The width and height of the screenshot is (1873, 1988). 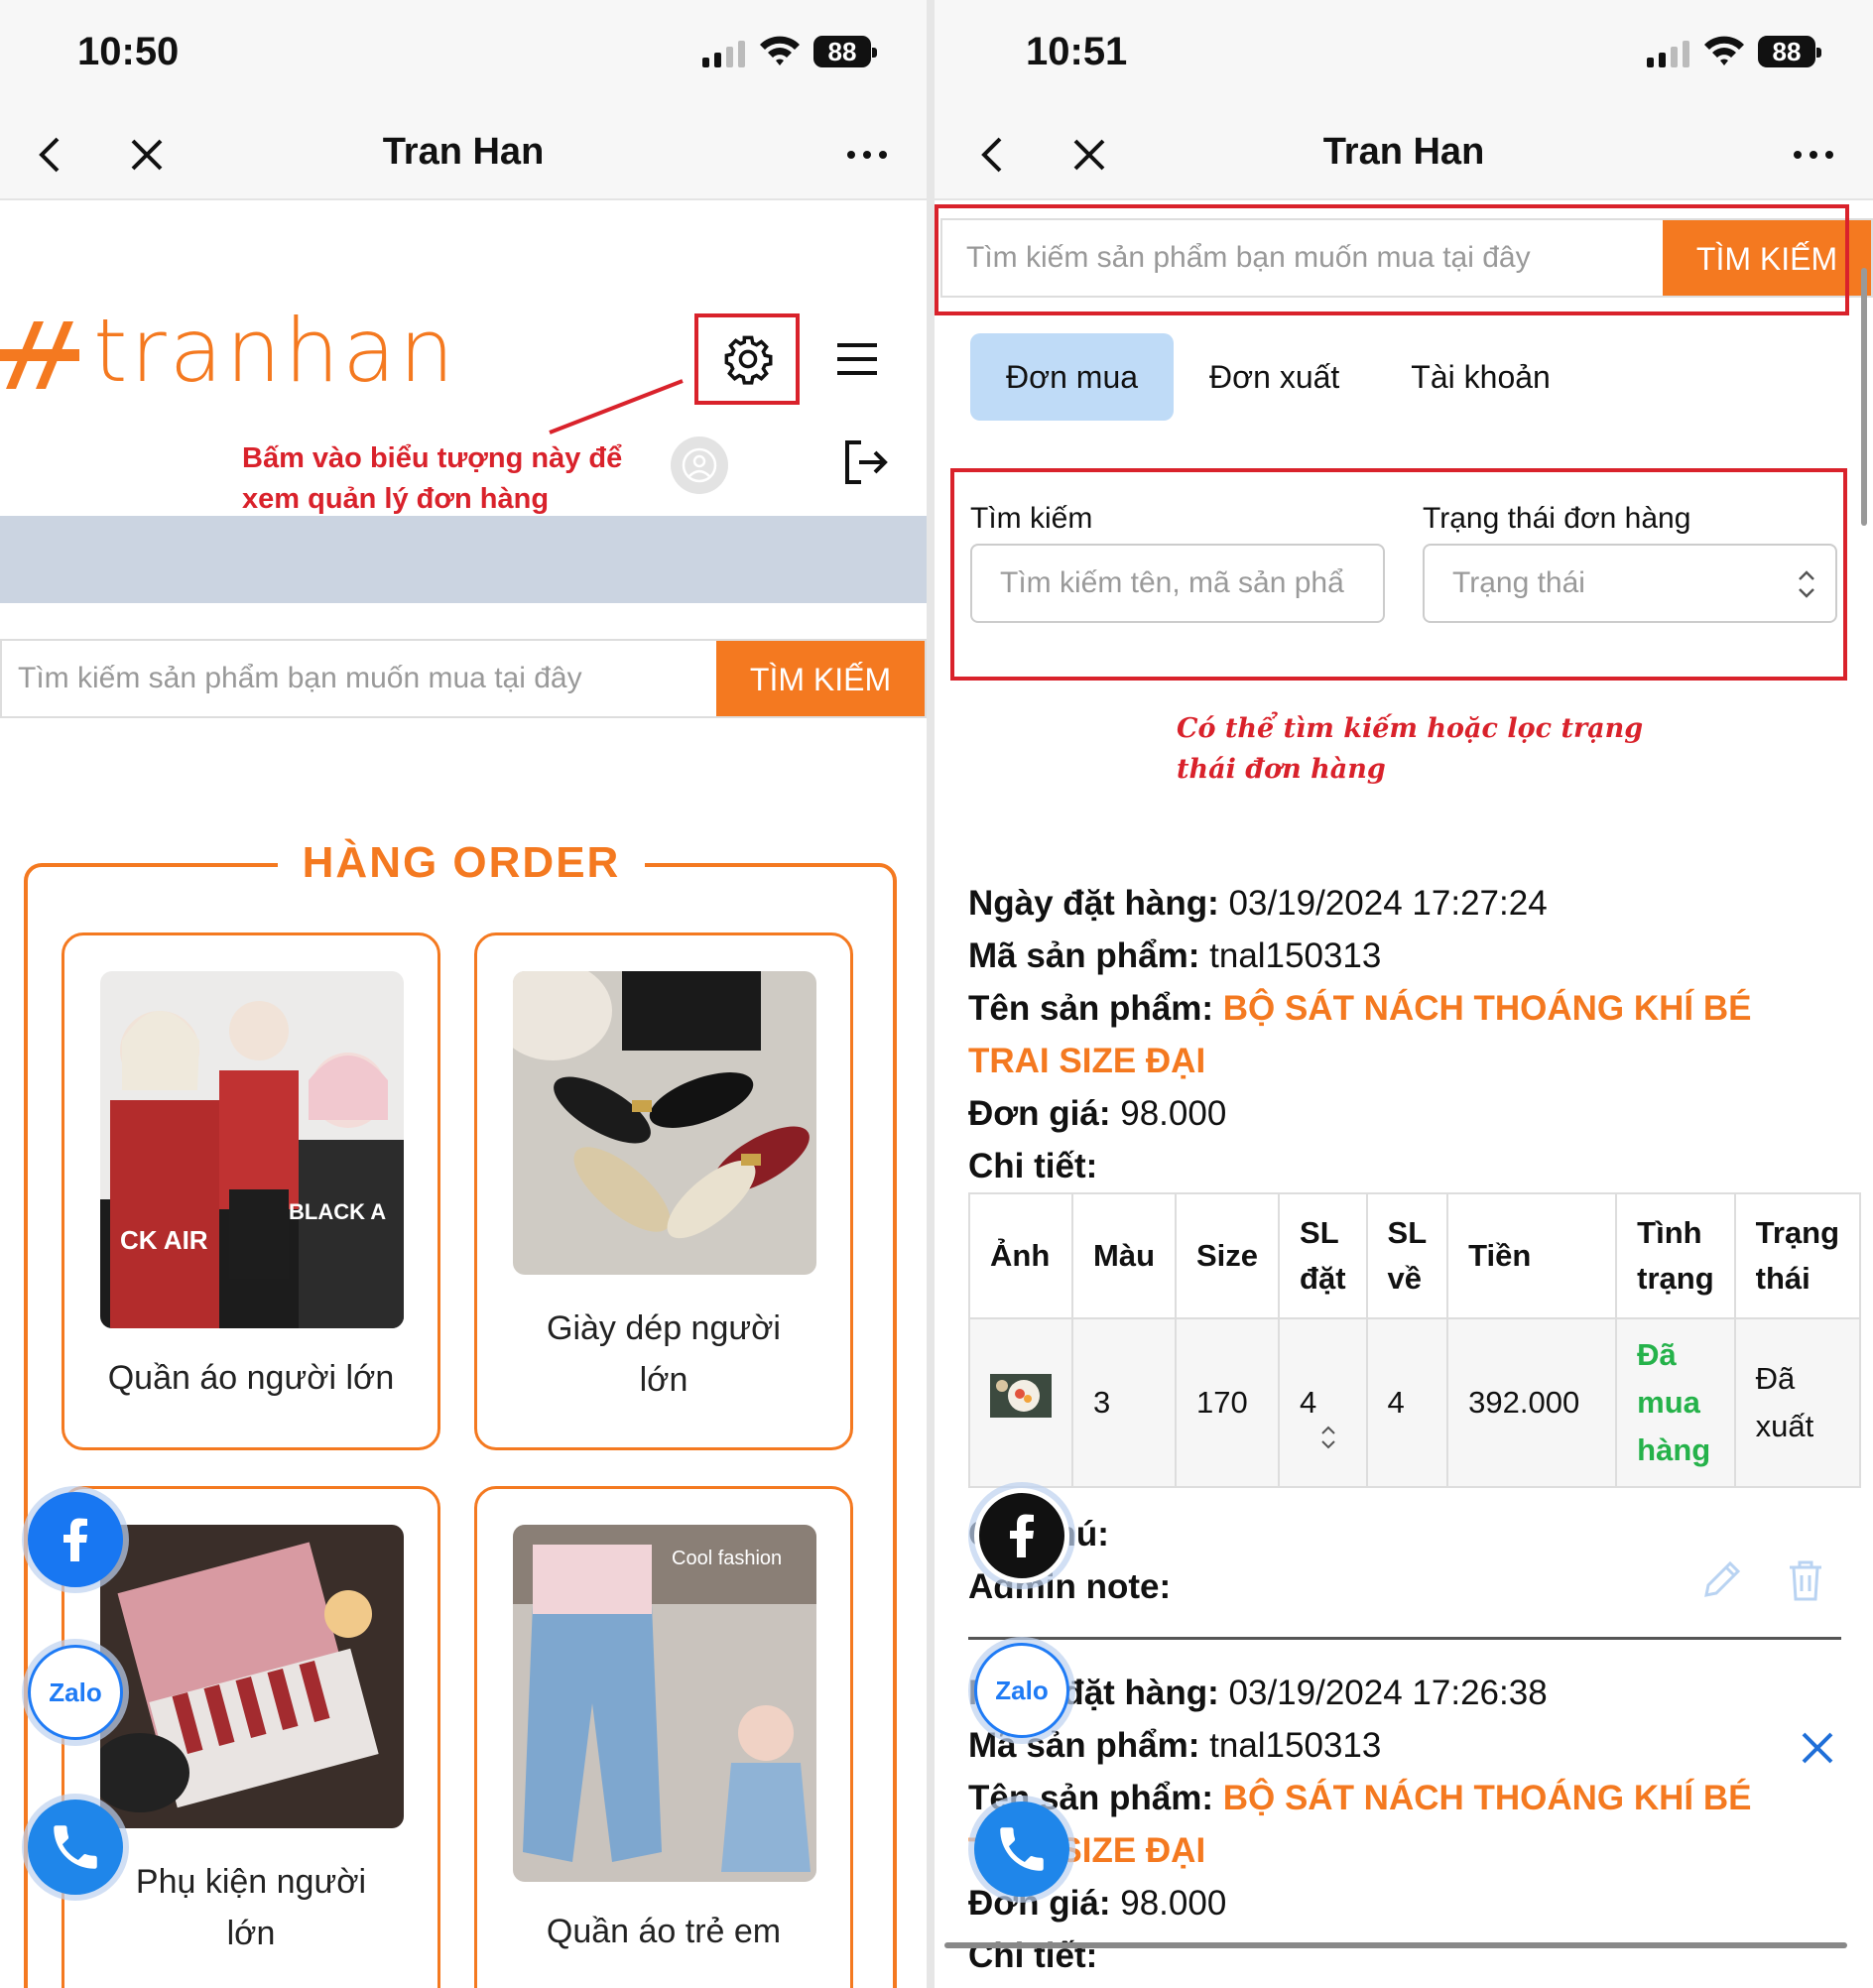 I want to click on cancel-order-icon, so click(x=1817, y=1748).